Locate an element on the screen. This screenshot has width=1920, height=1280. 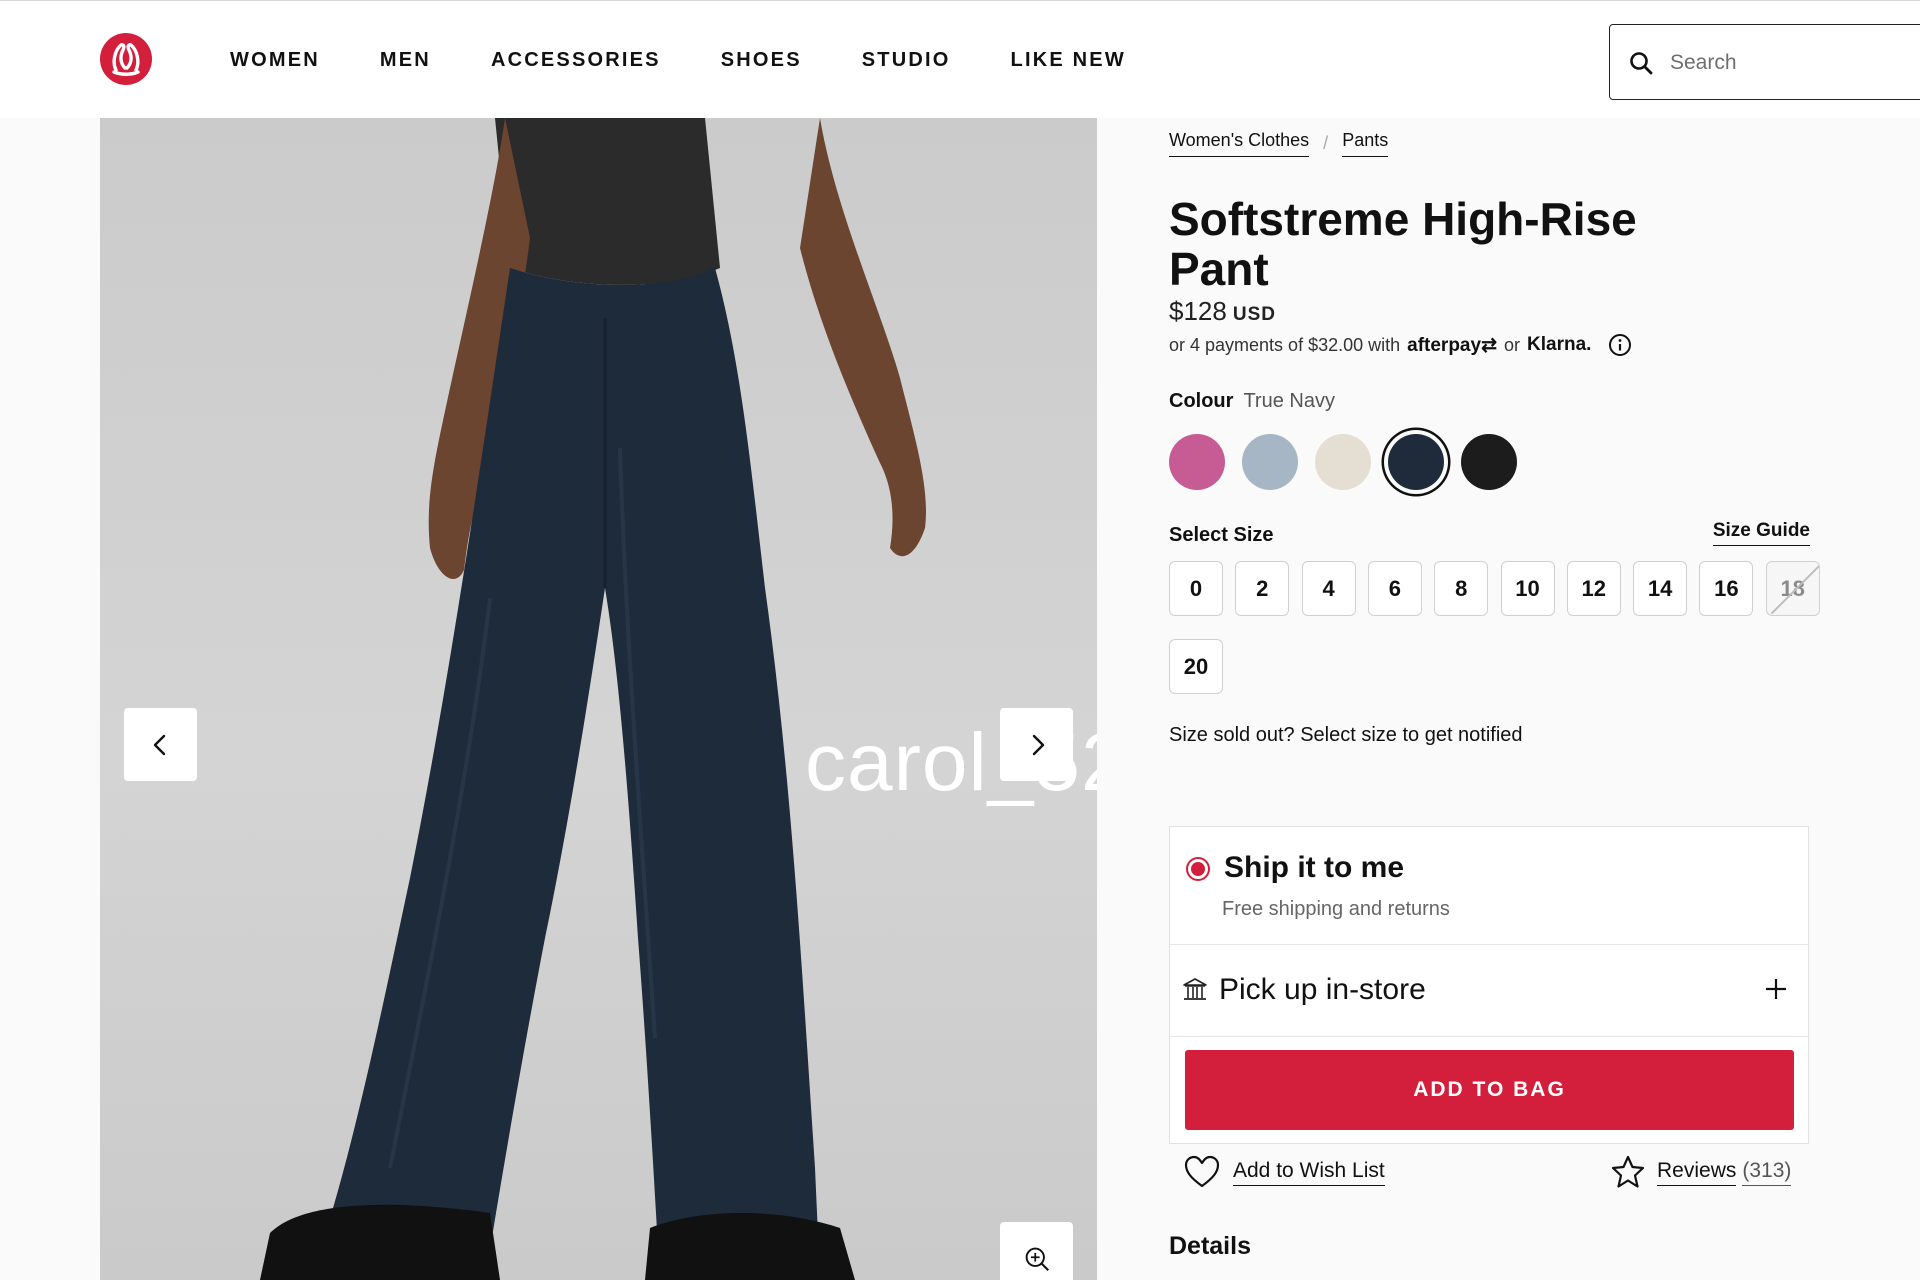
size-header: Select Size Size Guide is located at coordinates (1489, 533).